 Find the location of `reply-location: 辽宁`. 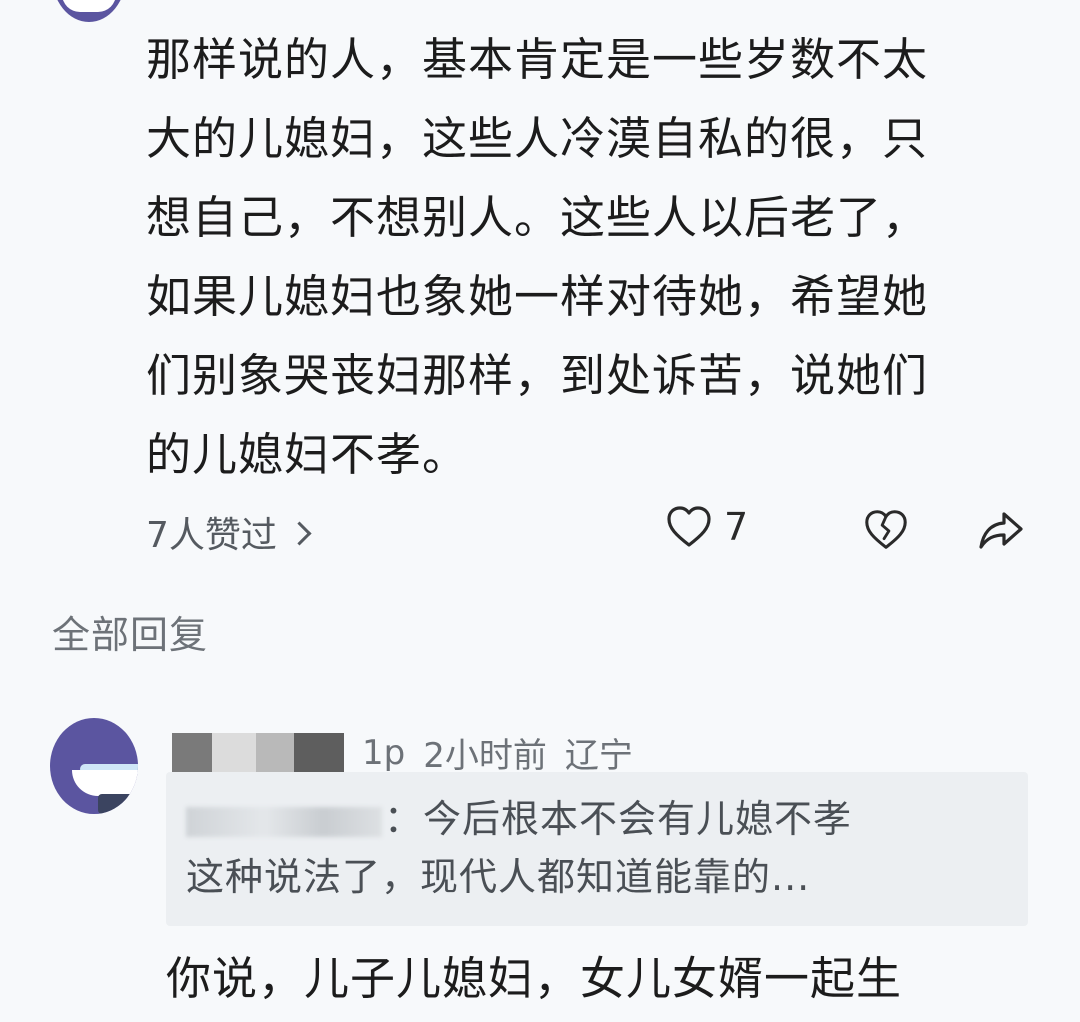

reply-location: 辽宁 is located at coordinates (598, 756).